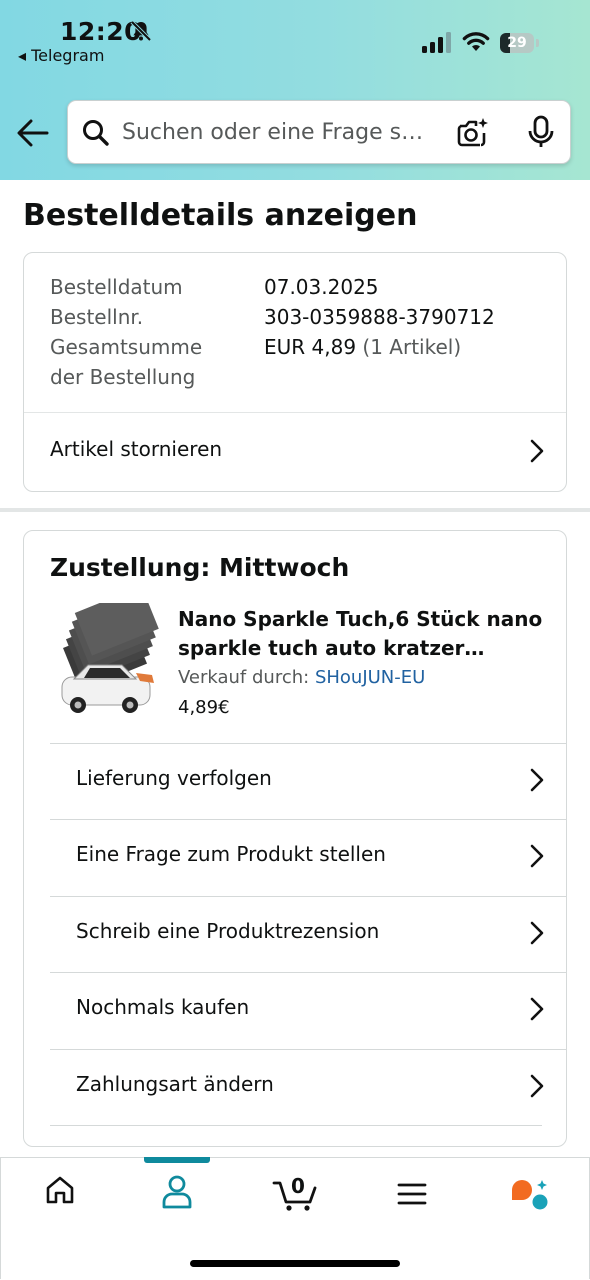  What do you see at coordinates (436, 42) in the screenshot?
I see `cellular-signal-icon` at bounding box center [436, 42].